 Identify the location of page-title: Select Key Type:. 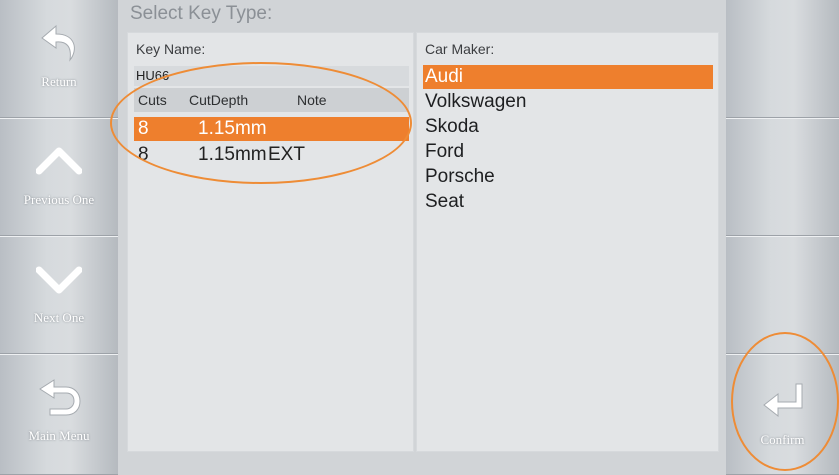
(201, 13).